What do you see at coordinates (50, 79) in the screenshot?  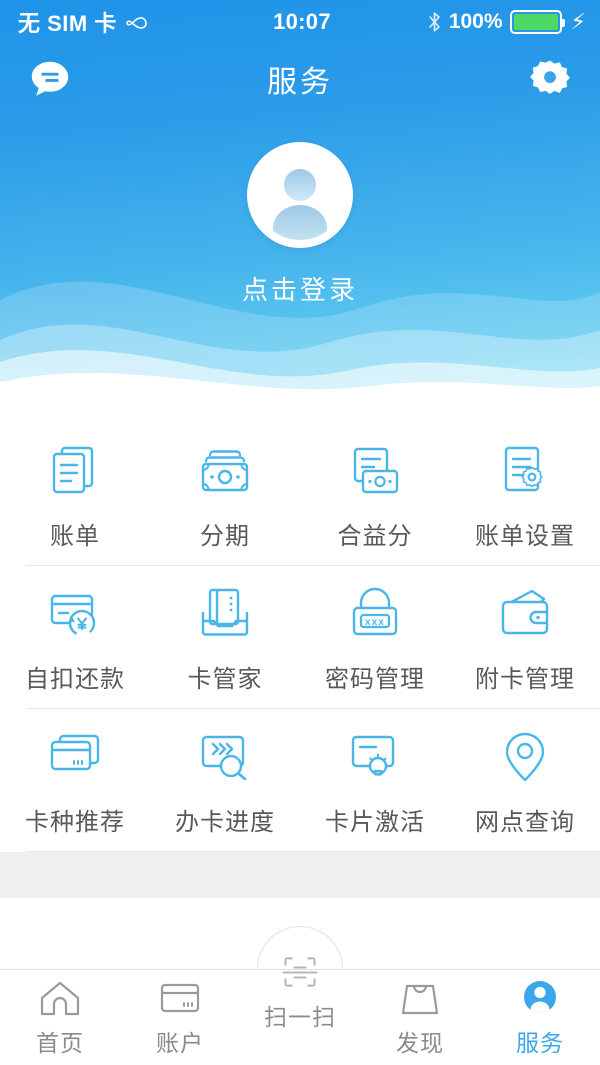 I see `chat-bubble-icon` at bounding box center [50, 79].